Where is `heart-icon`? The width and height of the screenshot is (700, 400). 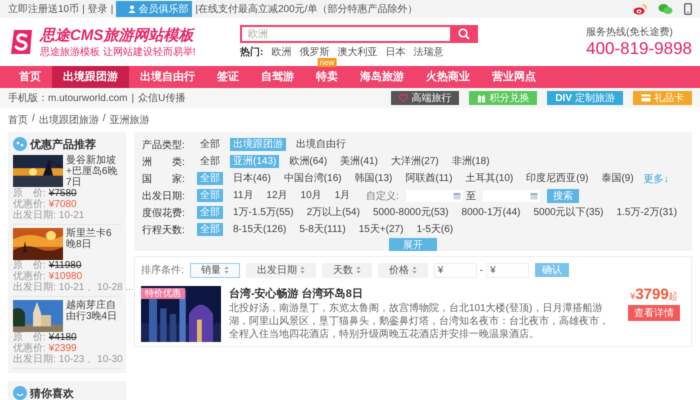 heart-icon is located at coordinates (403, 98).